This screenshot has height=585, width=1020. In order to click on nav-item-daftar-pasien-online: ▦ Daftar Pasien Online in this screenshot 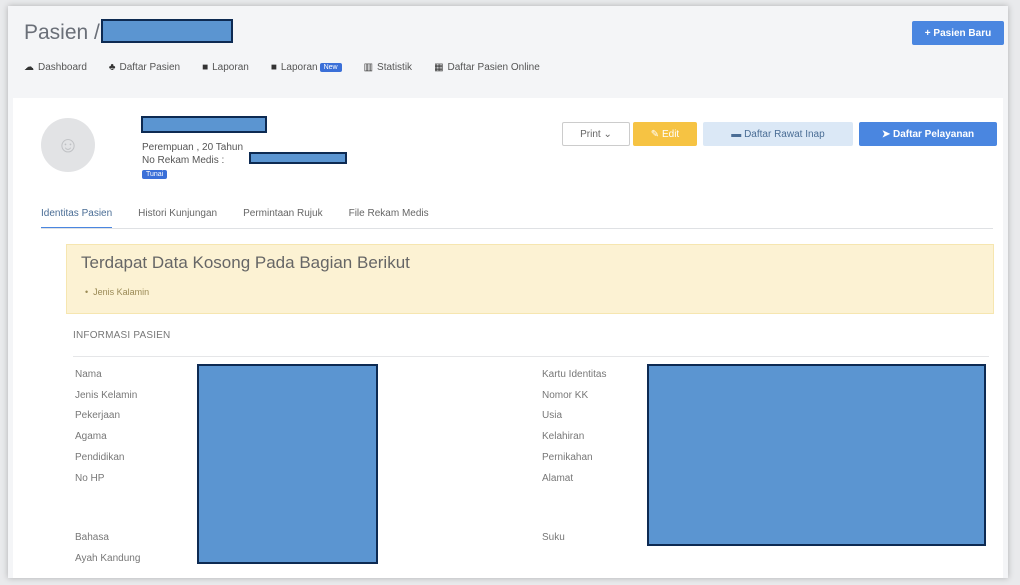, I will do `click(487, 67)`.